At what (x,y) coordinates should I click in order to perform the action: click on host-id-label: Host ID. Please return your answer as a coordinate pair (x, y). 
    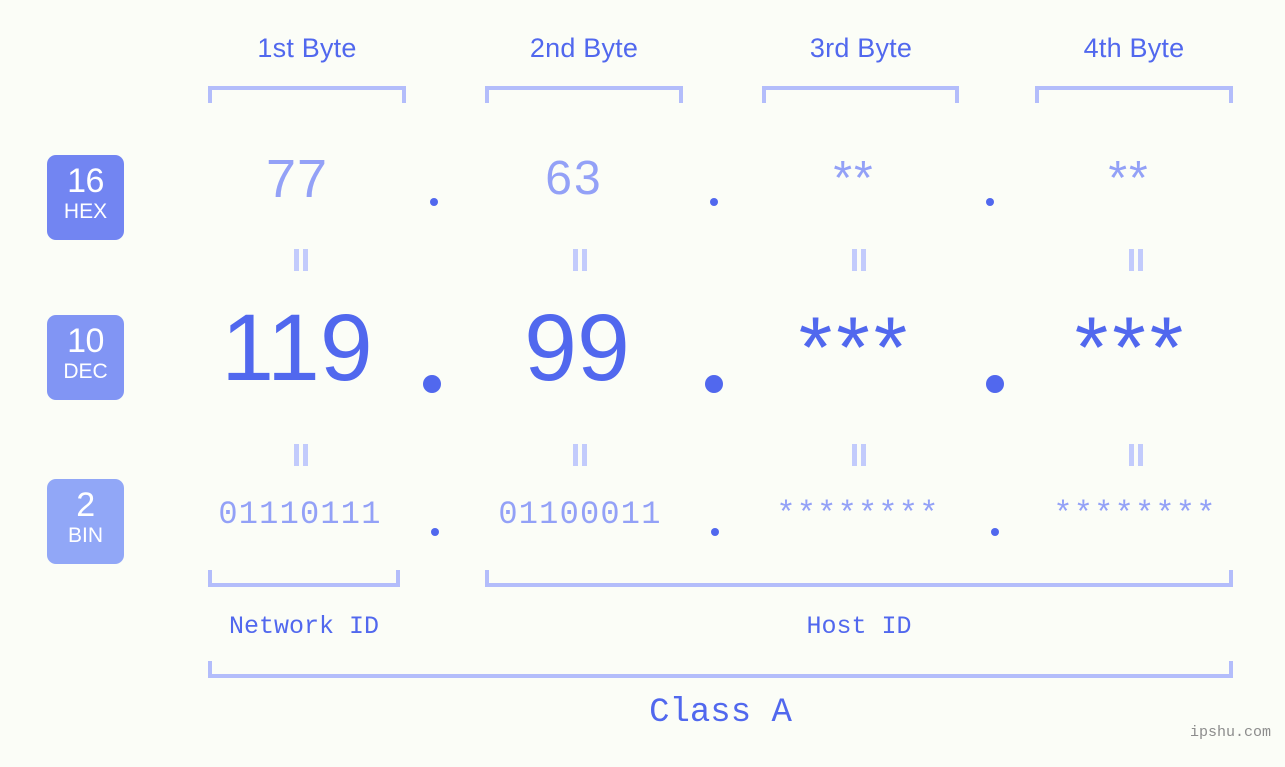
    Looking at the image, I should click on (859, 626).